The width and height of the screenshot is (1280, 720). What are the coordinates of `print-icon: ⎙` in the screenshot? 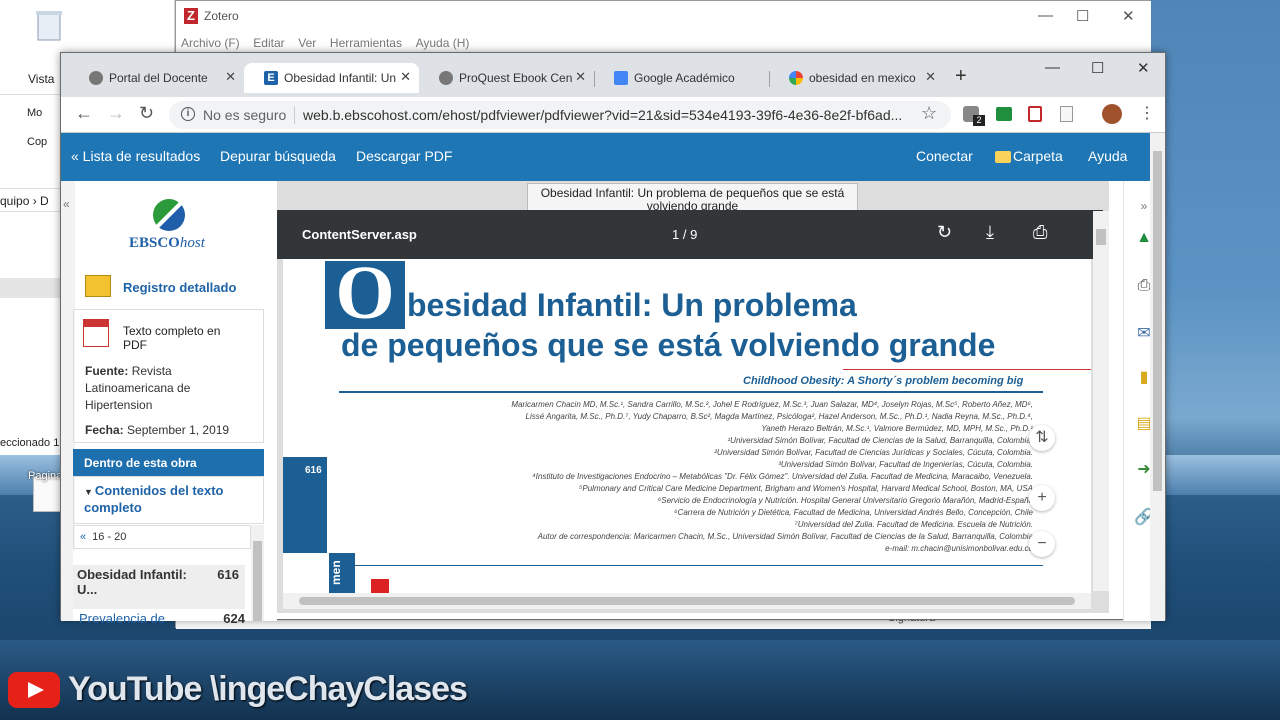 It's located at (1040, 232).